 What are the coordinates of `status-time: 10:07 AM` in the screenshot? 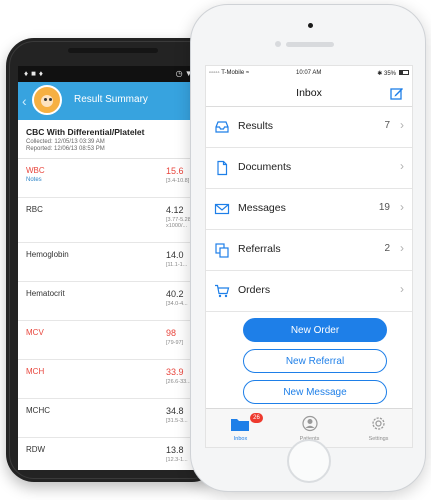 It's located at (309, 73).